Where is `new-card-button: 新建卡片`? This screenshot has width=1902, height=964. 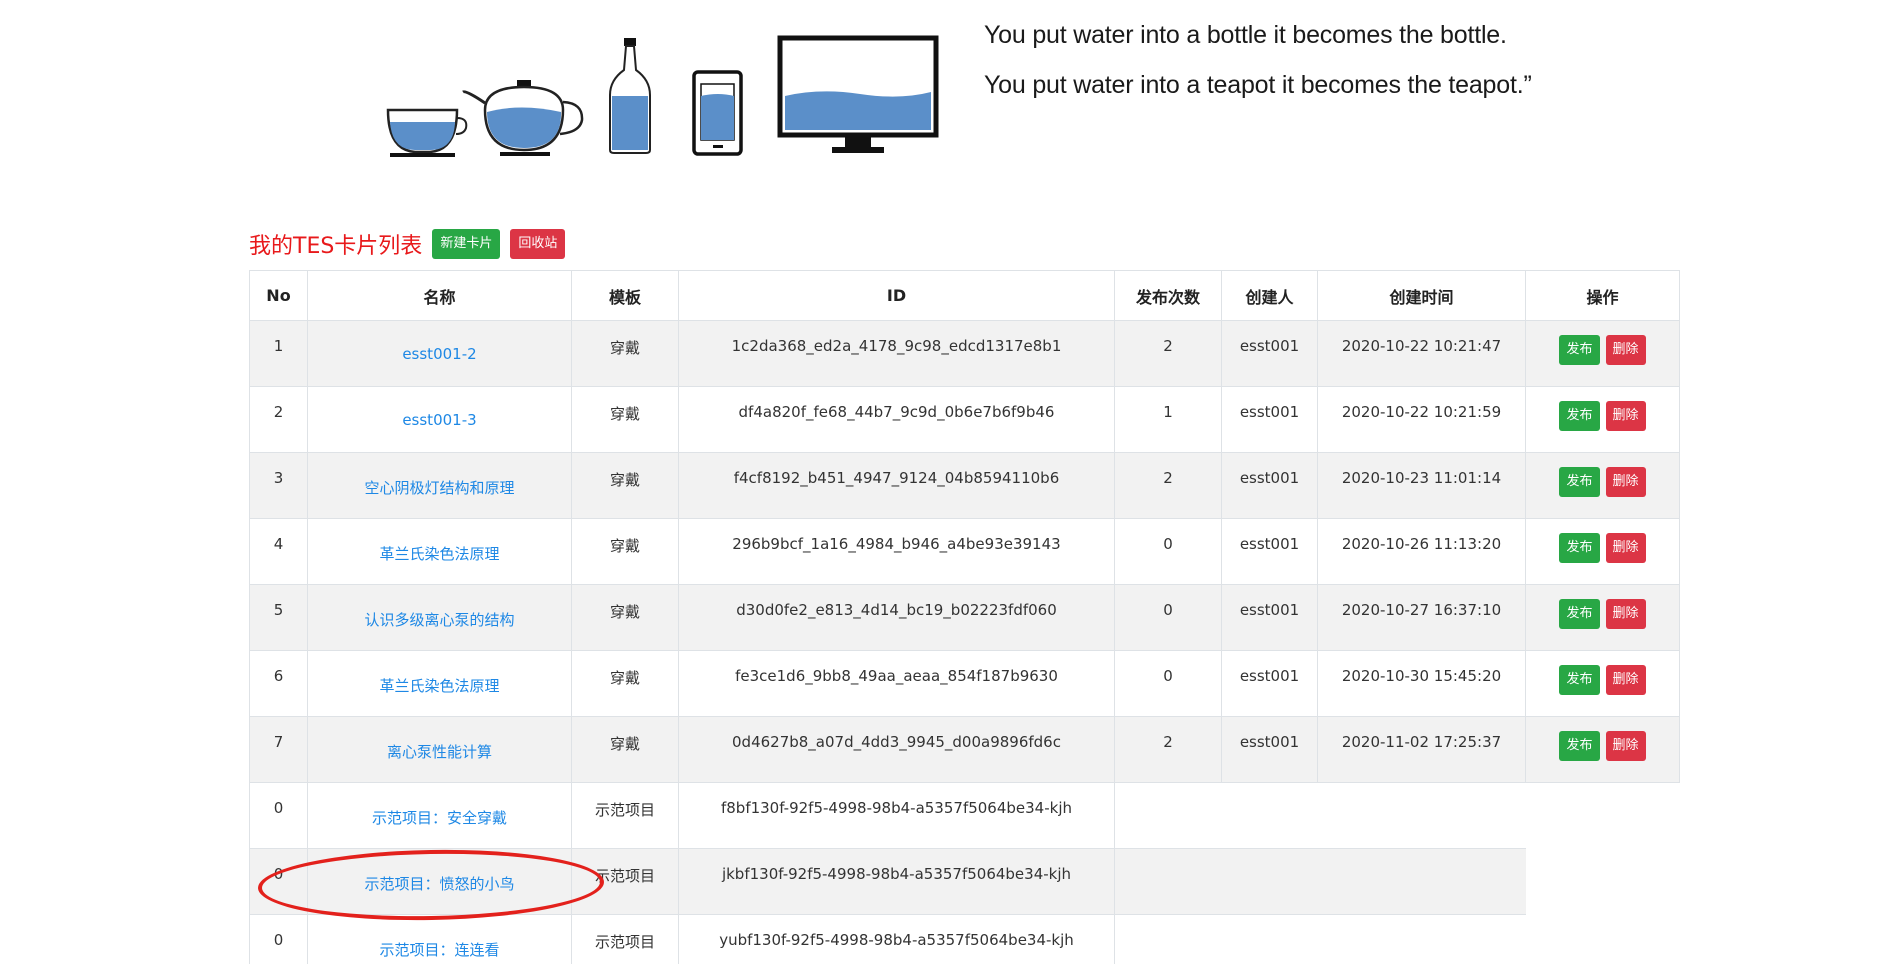
new-card-button: 新建卡片 is located at coordinates (466, 244).